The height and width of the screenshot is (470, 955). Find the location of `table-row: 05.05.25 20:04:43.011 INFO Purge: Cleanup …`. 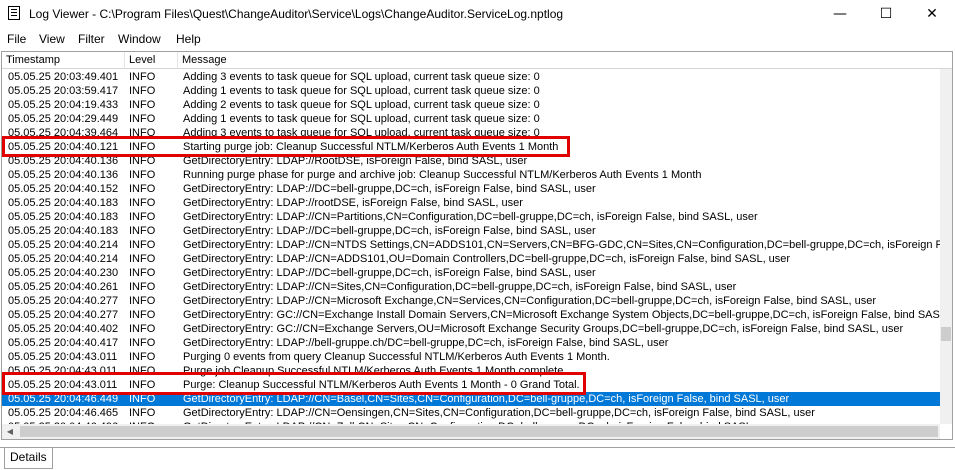

table-row: 05.05.25 20:04:43.011 INFO Purge: Cleanup … is located at coordinates (471, 385).